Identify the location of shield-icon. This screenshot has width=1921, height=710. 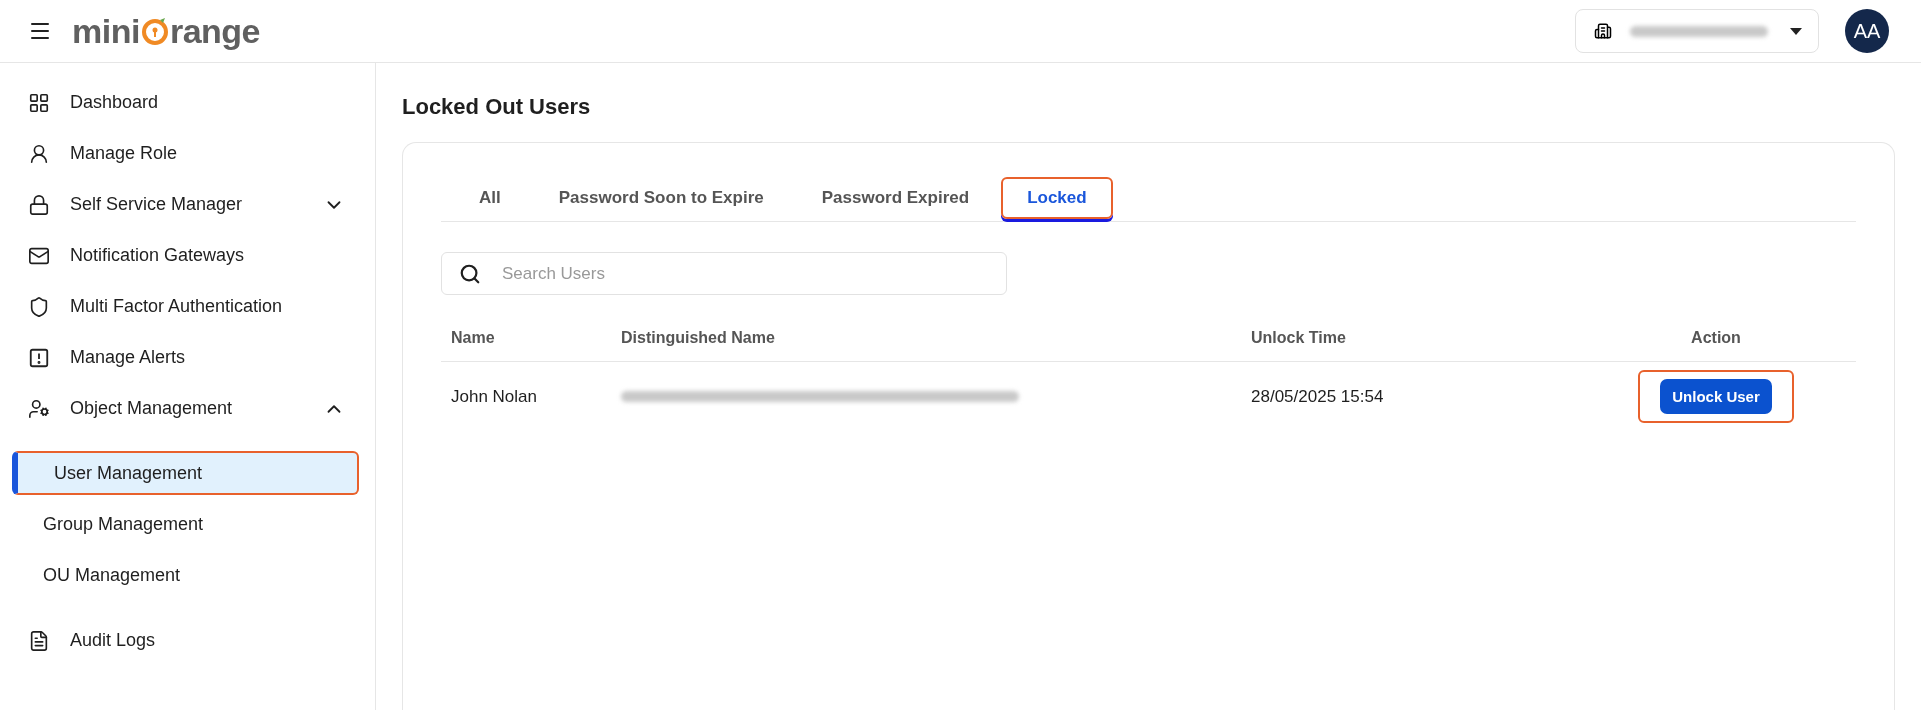
(39, 306).